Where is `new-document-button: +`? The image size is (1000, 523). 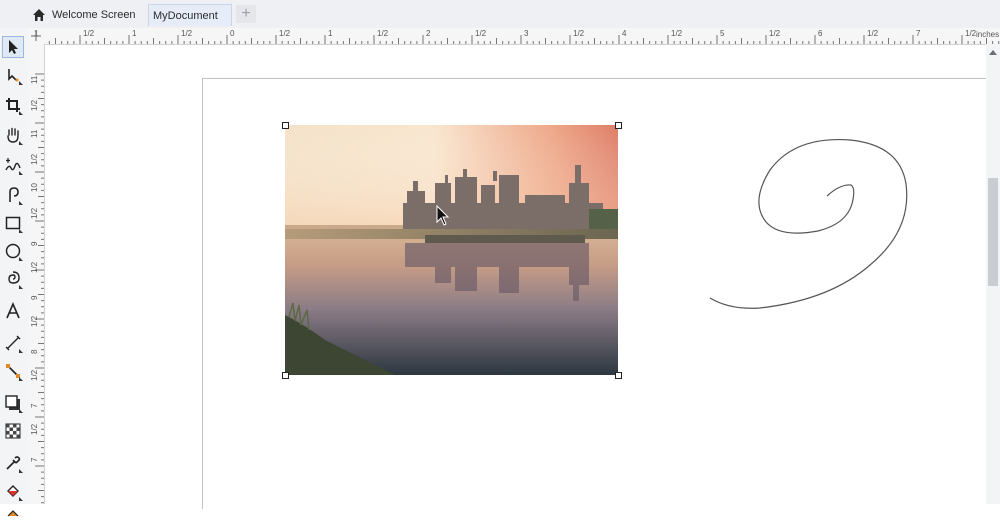 new-document-button: + is located at coordinates (246, 14).